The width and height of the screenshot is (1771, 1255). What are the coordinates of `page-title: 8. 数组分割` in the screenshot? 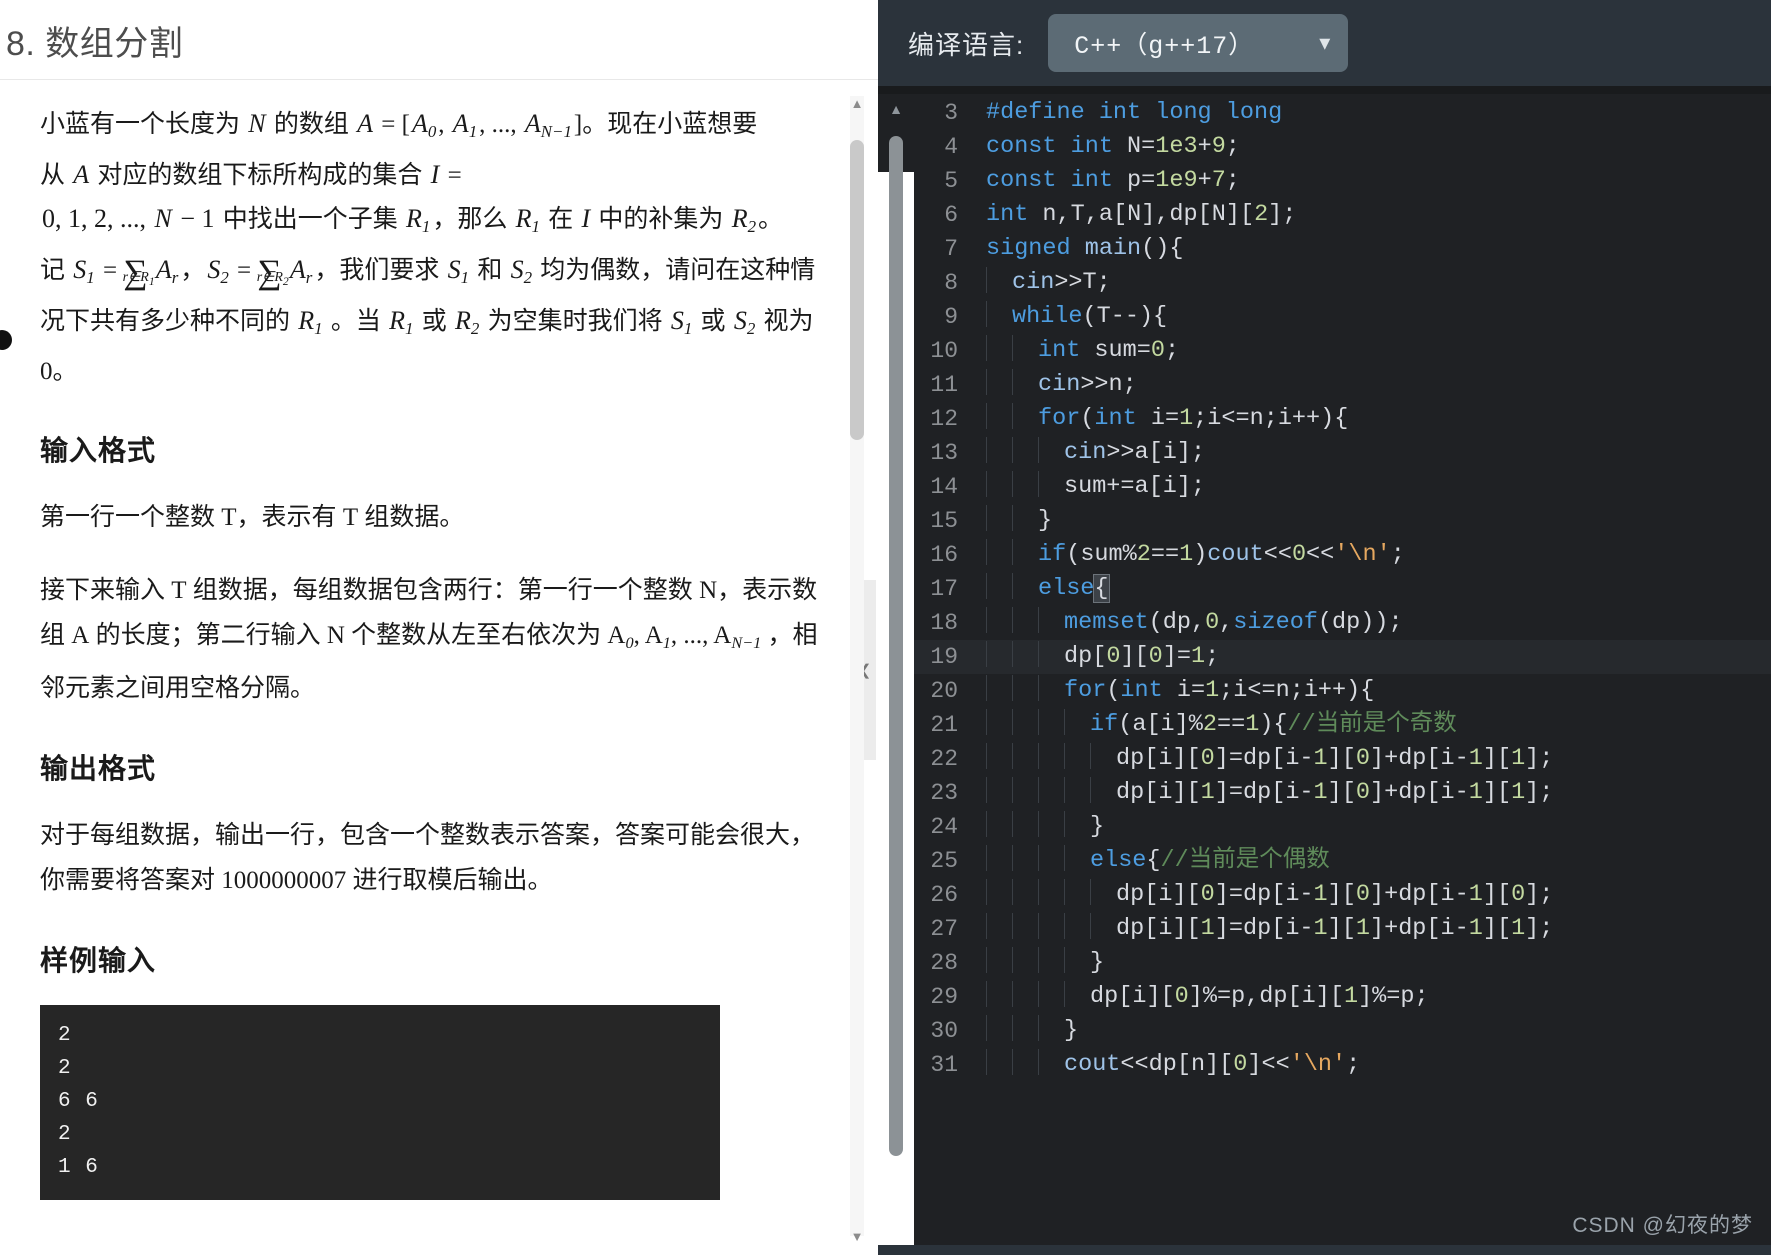 It's located at (95, 44).